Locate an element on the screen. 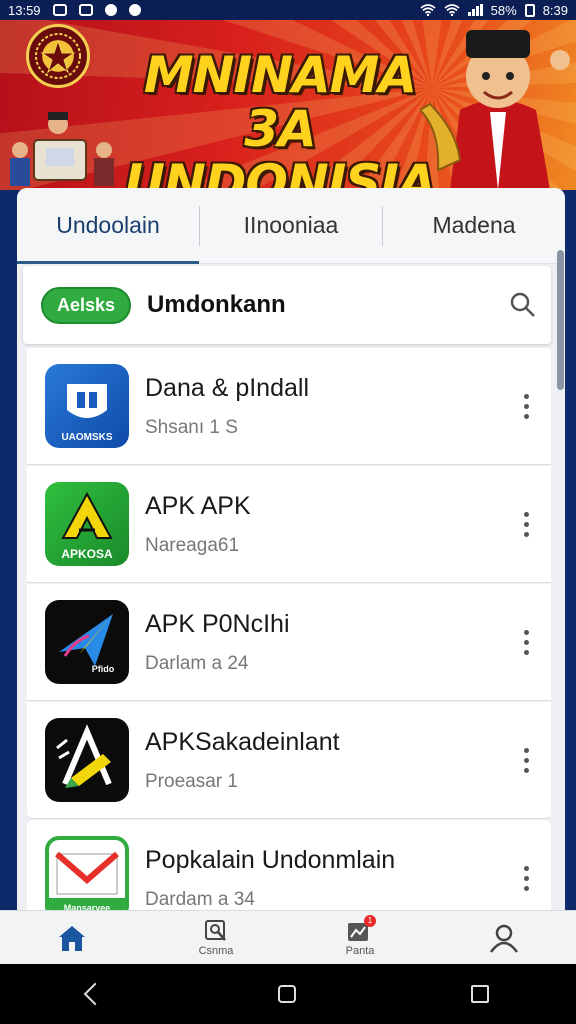 The image size is (576, 1024). battery-icon is located at coordinates (529, 10).